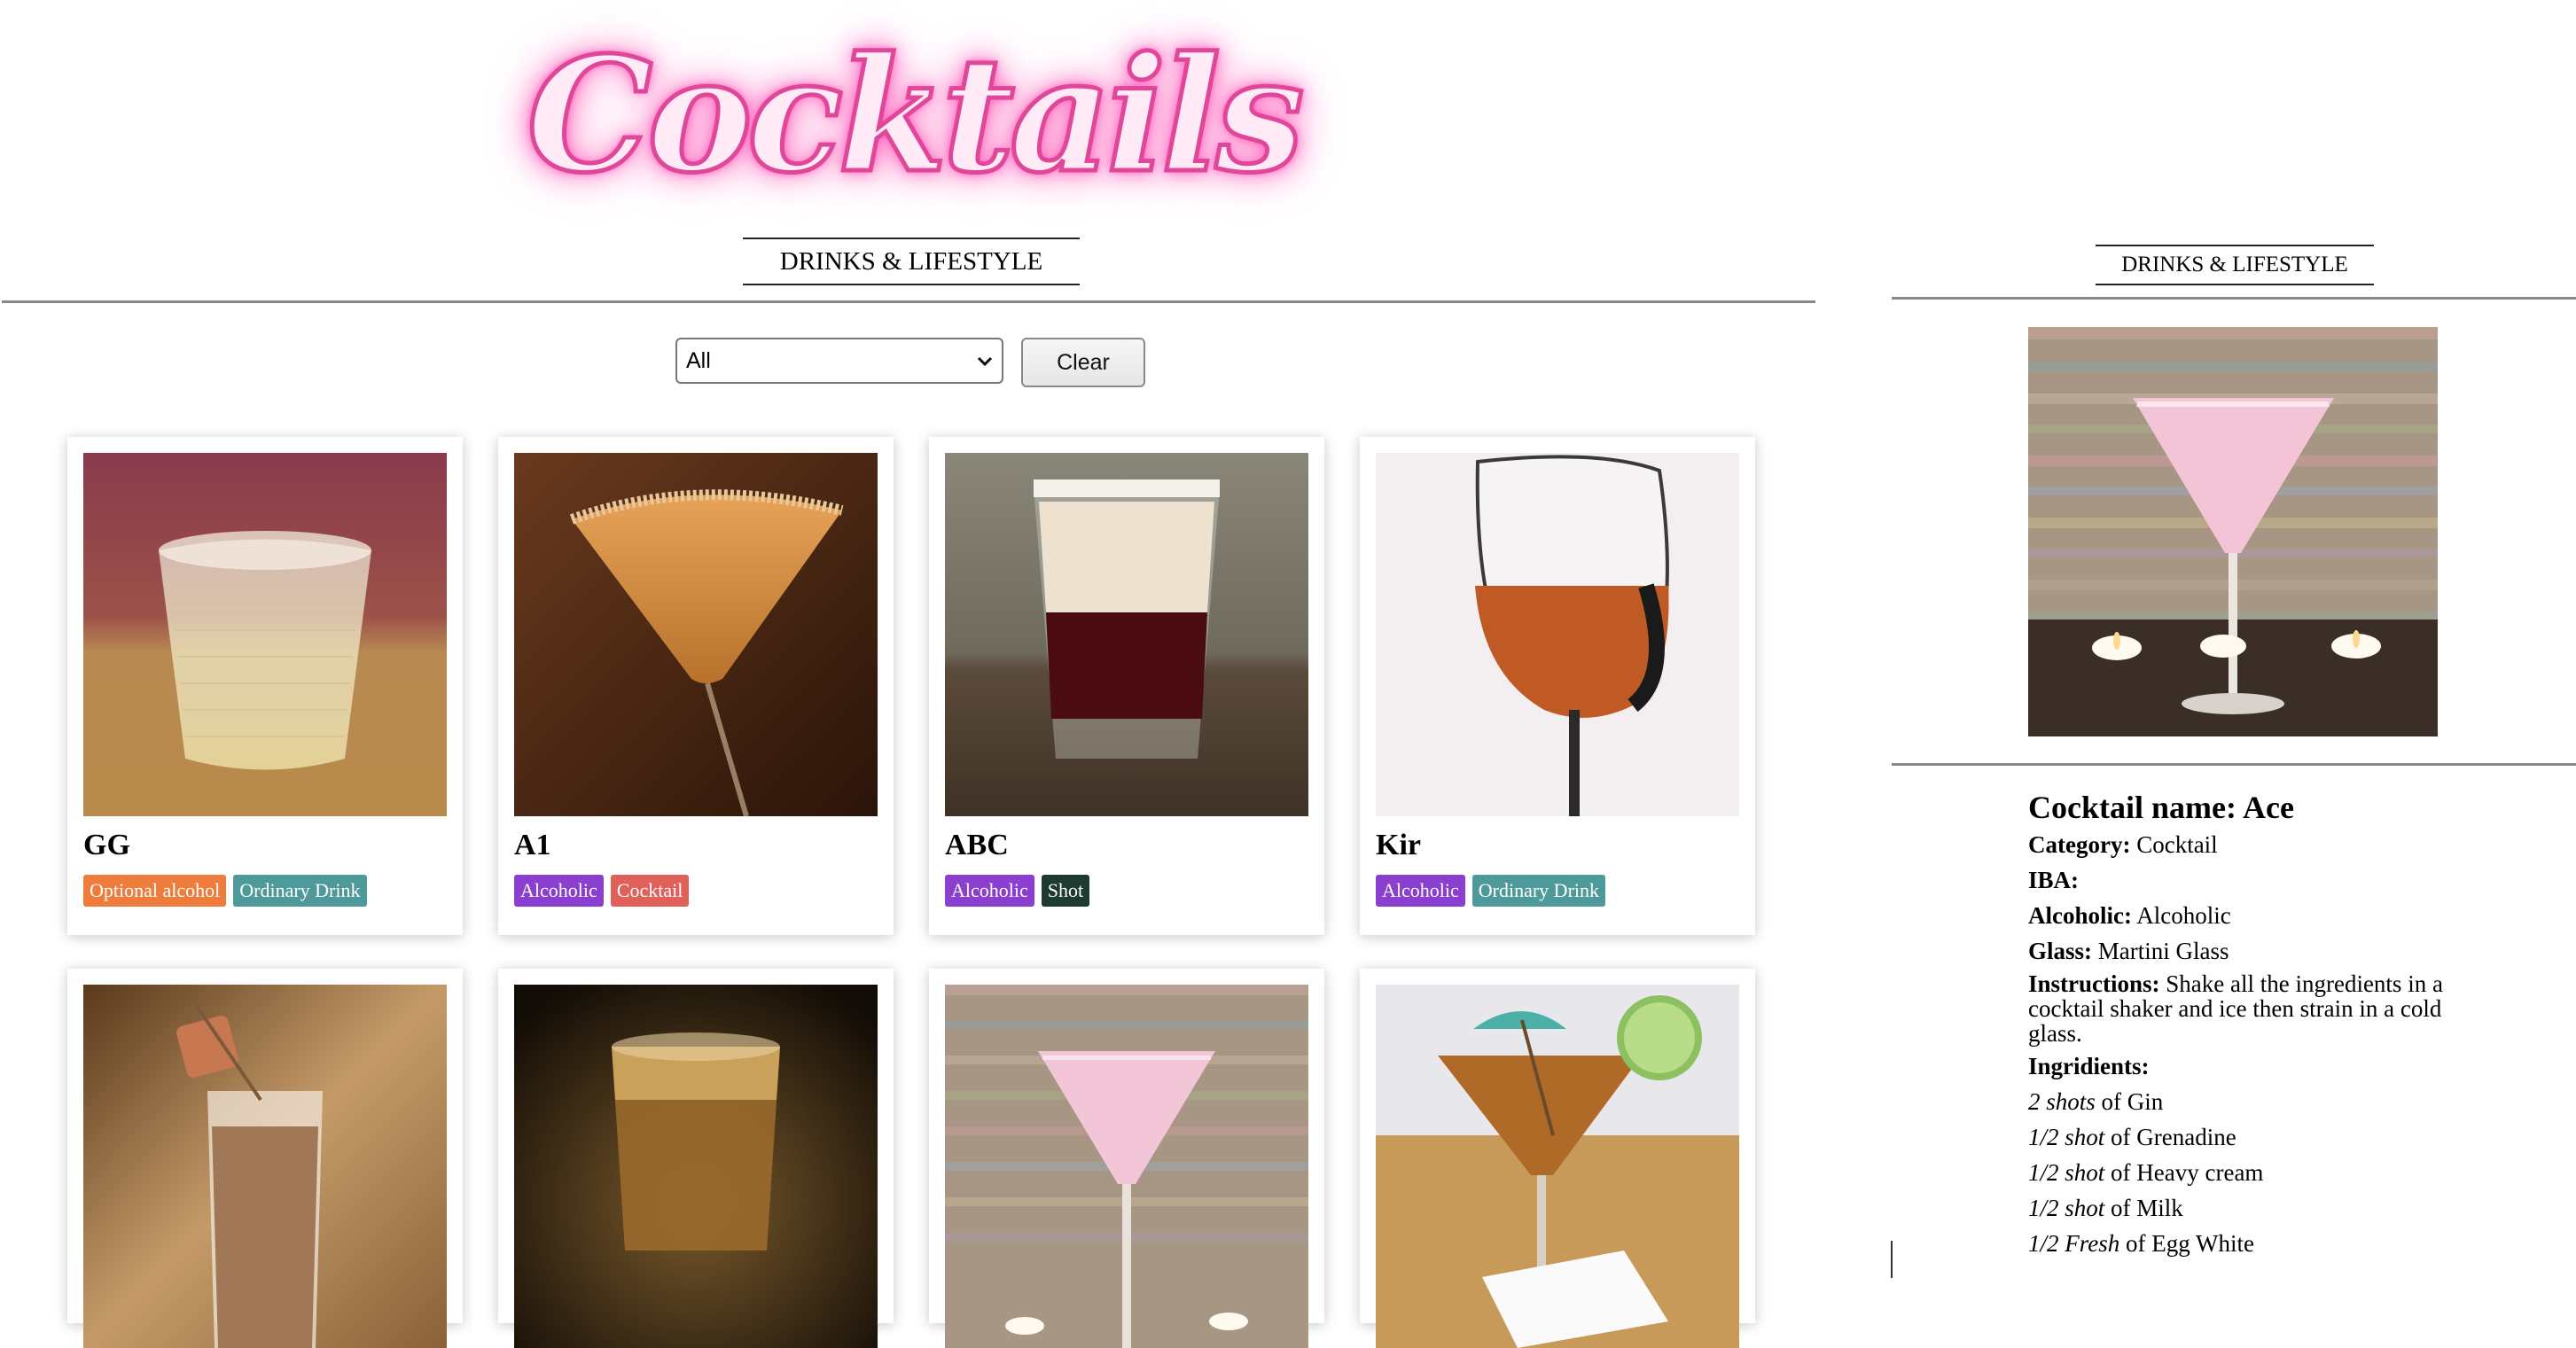  Describe the element at coordinates (2079, 844) in the screenshot. I see `category-label: Category:` at that location.